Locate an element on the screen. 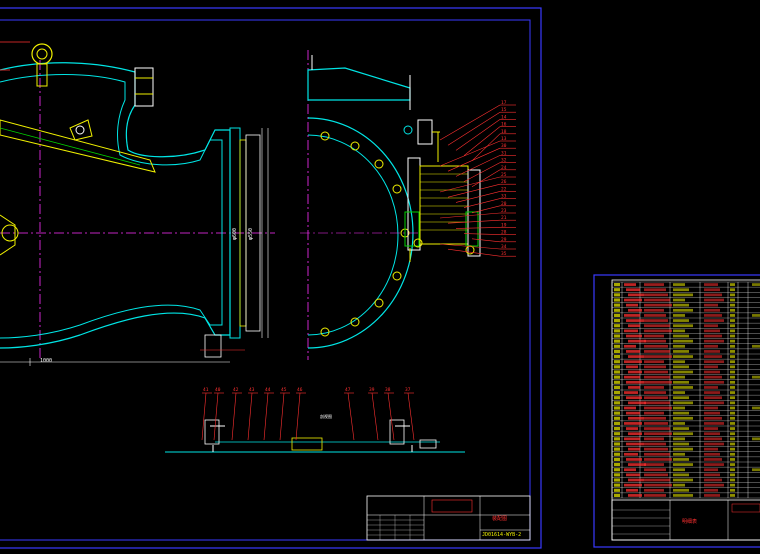 The image size is (760, 554). callout-label: 23 is located at coordinates (504, 211).